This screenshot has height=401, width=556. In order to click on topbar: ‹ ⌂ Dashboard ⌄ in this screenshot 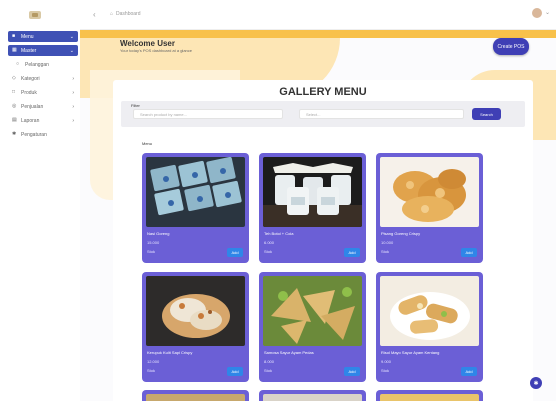, I will do `click(318, 15)`.